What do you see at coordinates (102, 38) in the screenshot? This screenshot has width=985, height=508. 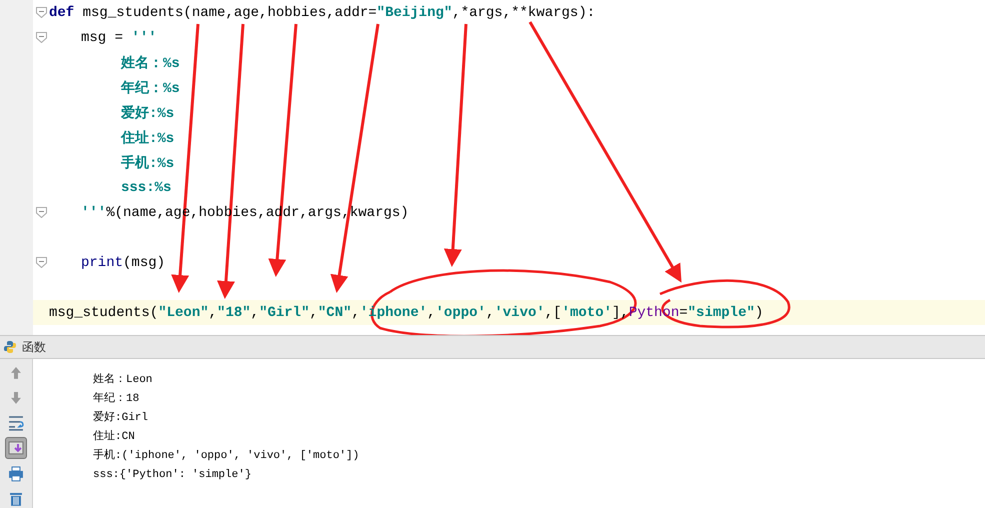 I see `code-text: msg =` at bounding box center [102, 38].